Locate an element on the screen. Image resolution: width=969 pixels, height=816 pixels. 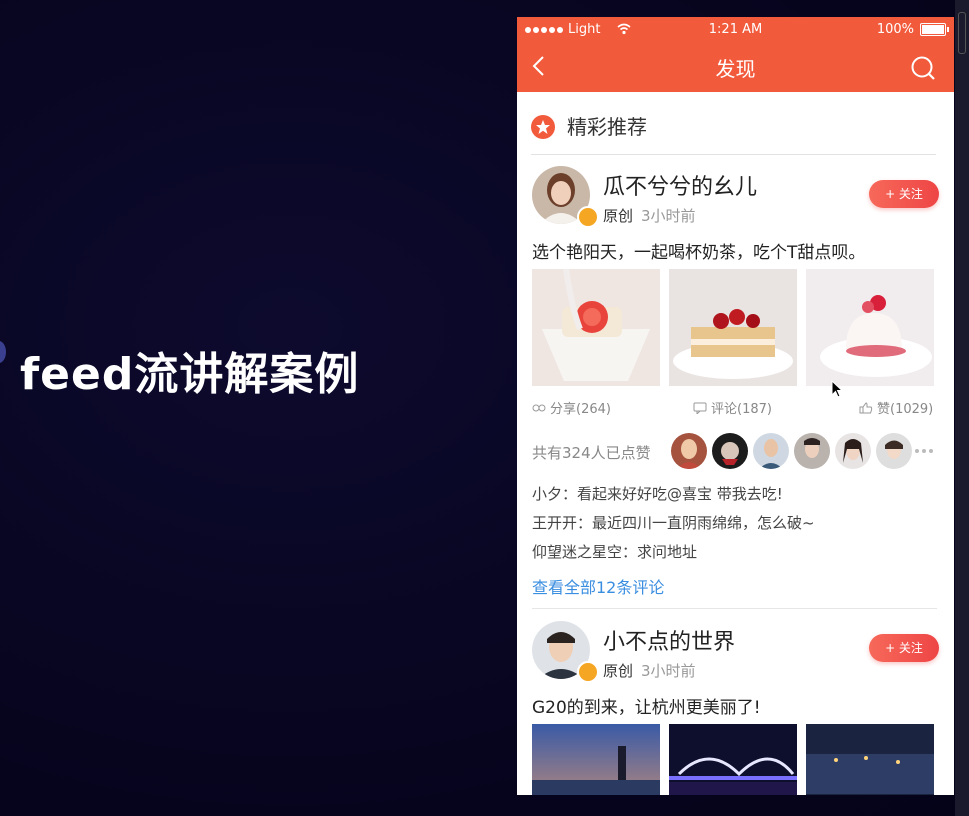
slide-bullet is located at coordinates (3, 352).